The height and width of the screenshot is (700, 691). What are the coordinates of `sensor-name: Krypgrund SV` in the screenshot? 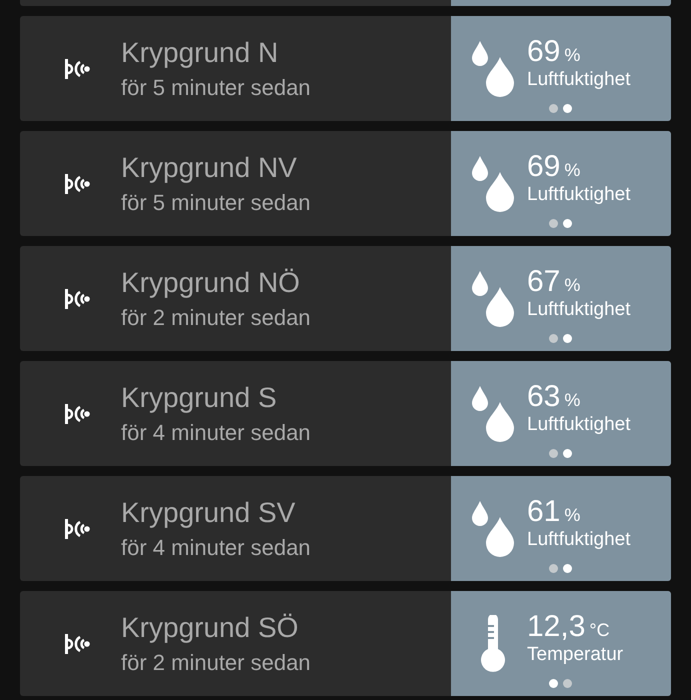 It's located at (208, 512).